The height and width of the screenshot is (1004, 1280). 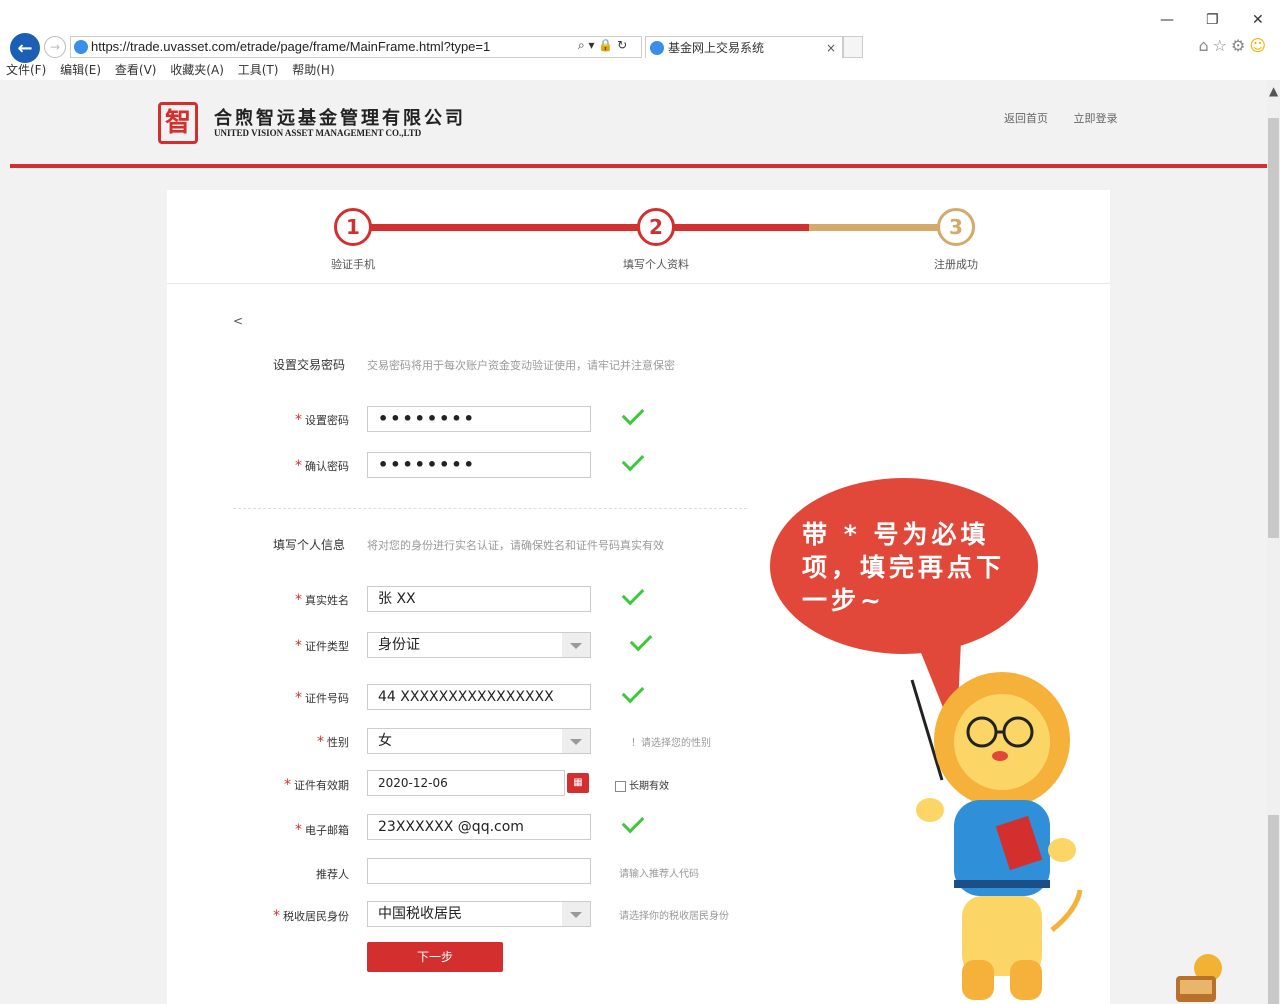 What do you see at coordinates (1273, 91) in the screenshot?
I see `scroll-up-icon: ▲` at bounding box center [1273, 91].